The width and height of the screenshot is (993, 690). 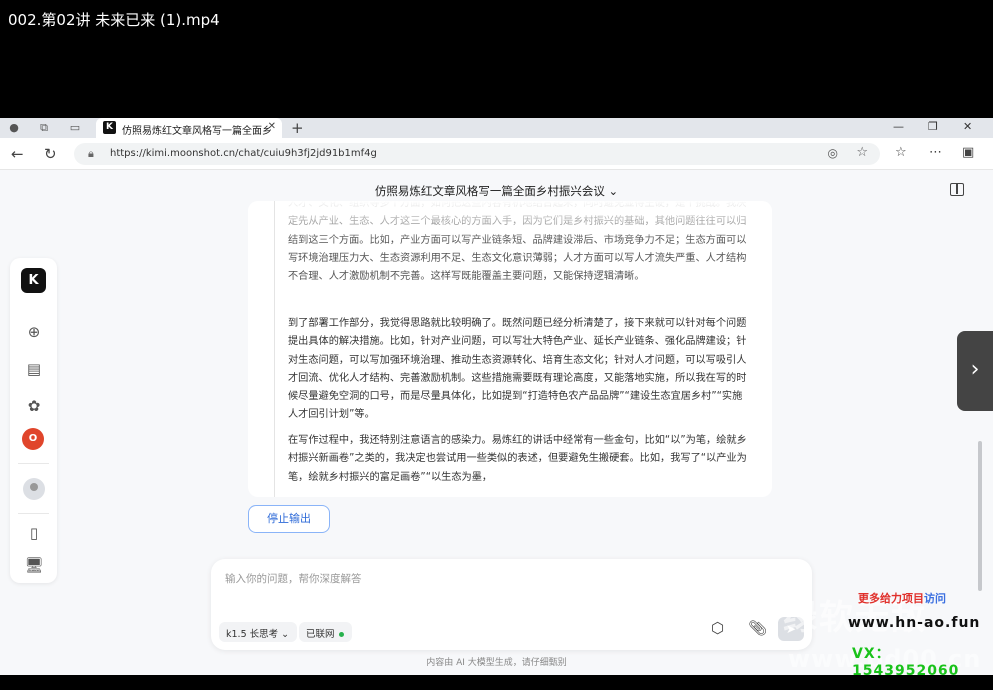 What do you see at coordinates (957, 189) in the screenshot?
I see `panel-toggle-icon` at bounding box center [957, 189].